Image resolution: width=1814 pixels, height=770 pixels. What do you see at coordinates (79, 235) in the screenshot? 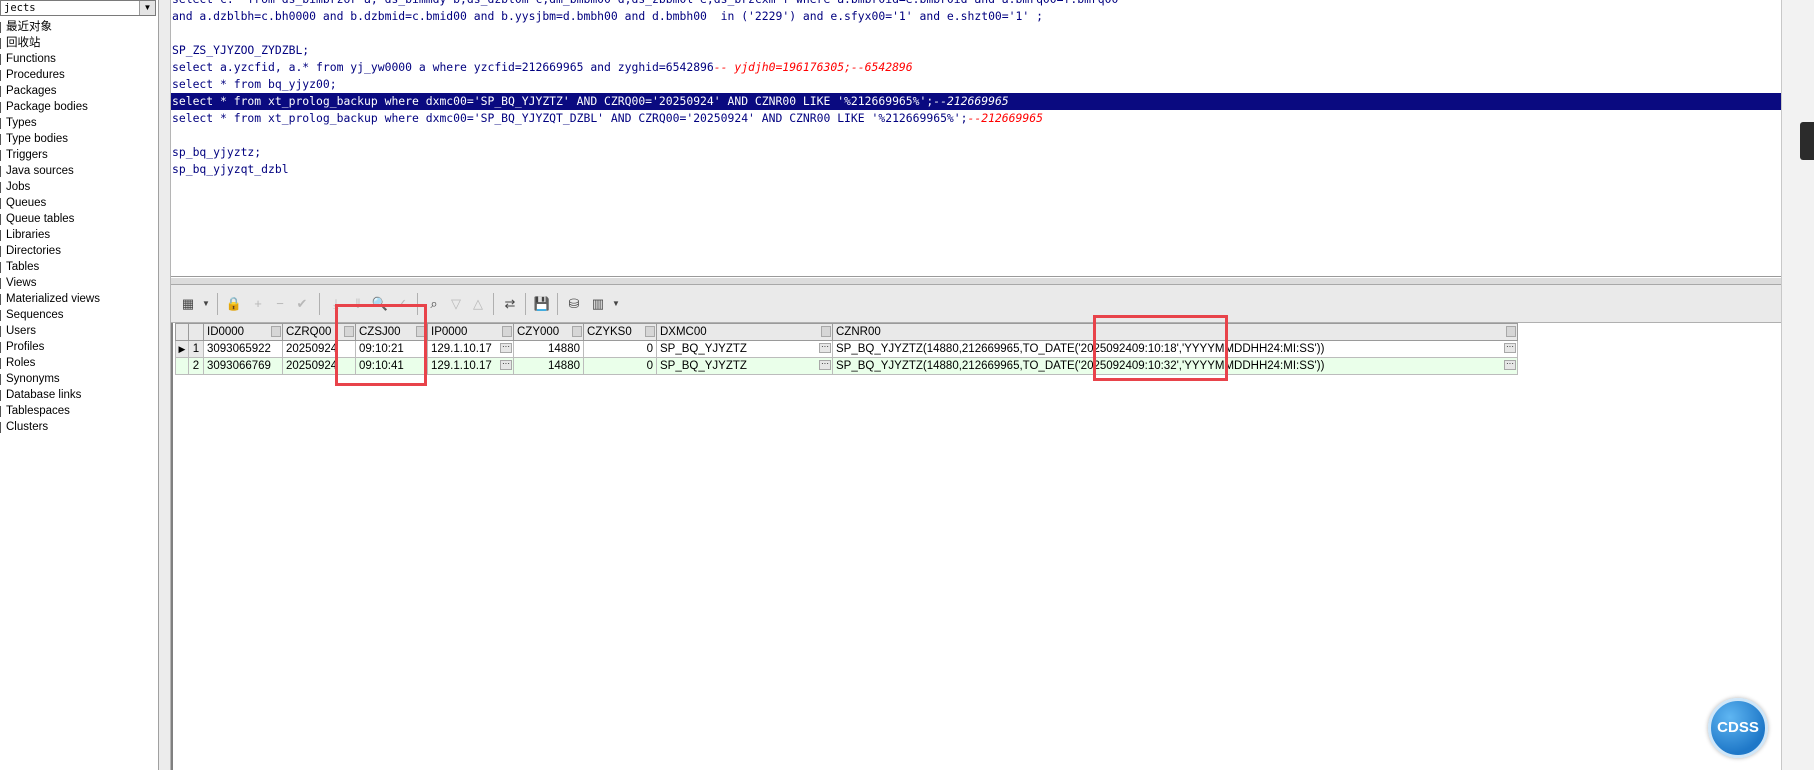
I see `tree-item: Libraries` at bounding box center [79, 235].